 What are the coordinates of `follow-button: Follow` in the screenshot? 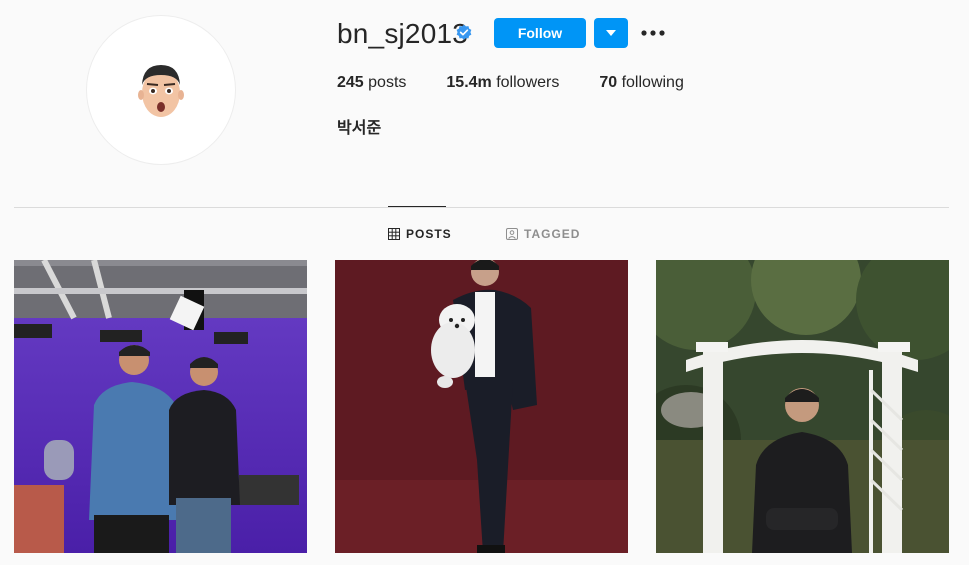 It's located at (540, 33).